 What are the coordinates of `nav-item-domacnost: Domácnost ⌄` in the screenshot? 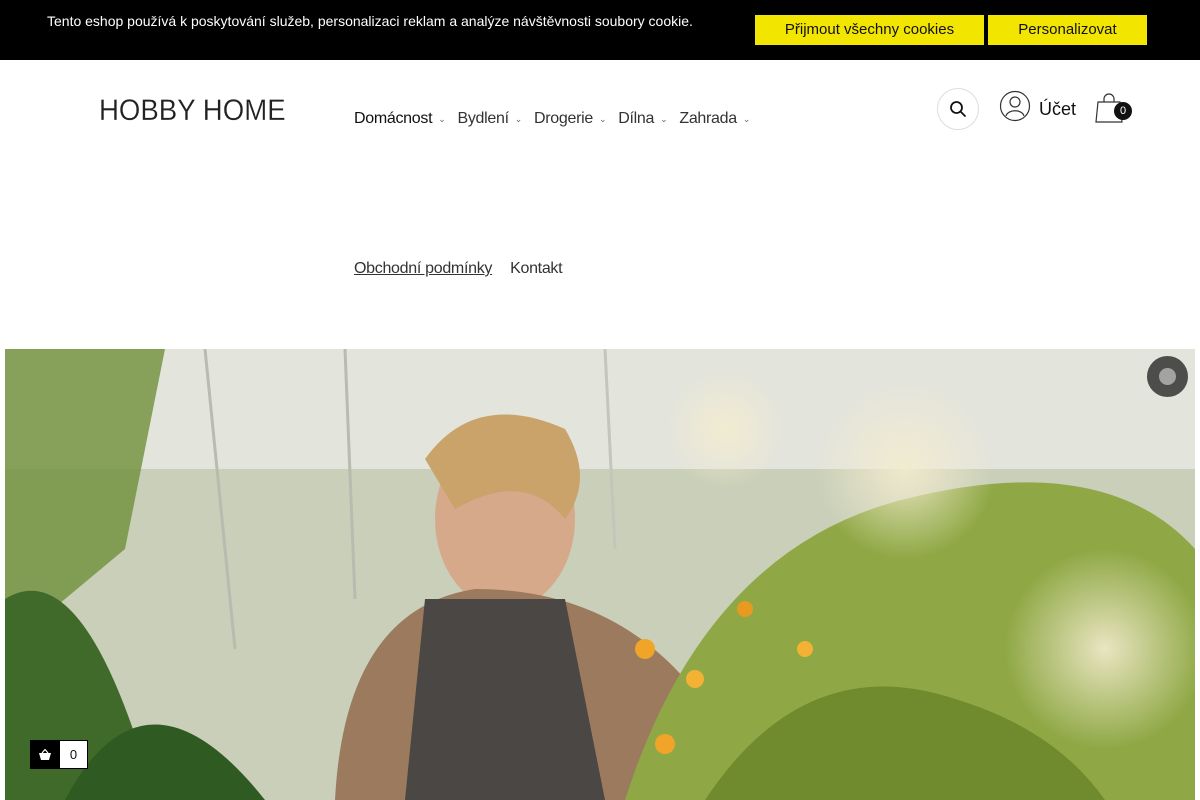 It's located at (400, 119).